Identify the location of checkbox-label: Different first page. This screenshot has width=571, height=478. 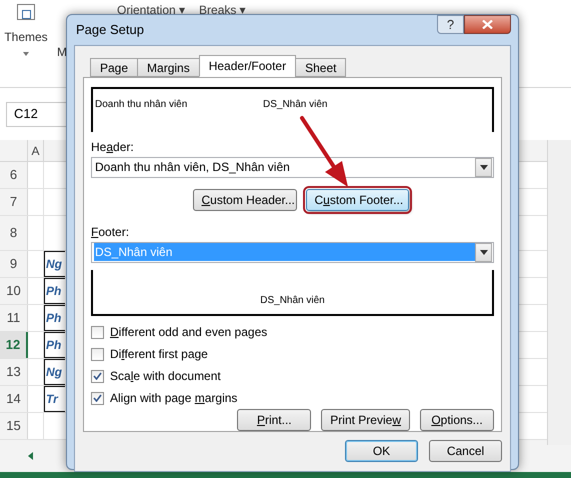
(159, 355).